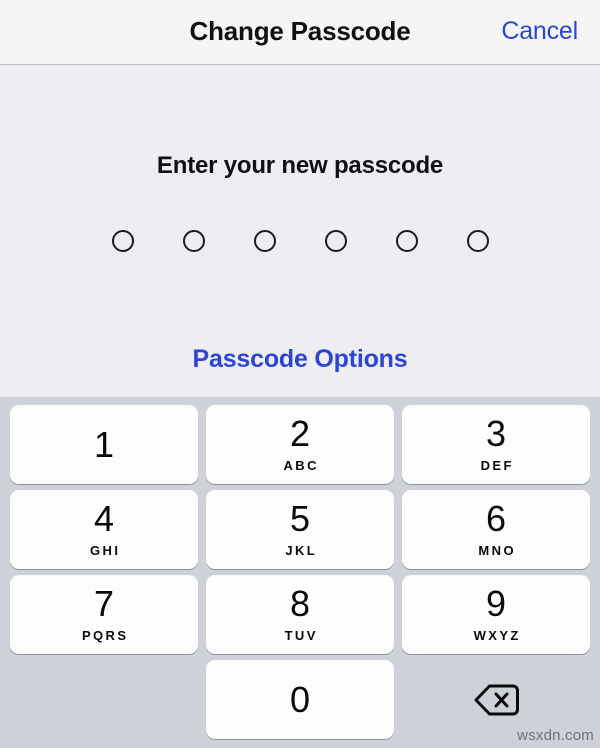 Image resolution: width=600 pixels, height=748 pixels. I want to click on key-8: 8 TUV, so click(300, 614).